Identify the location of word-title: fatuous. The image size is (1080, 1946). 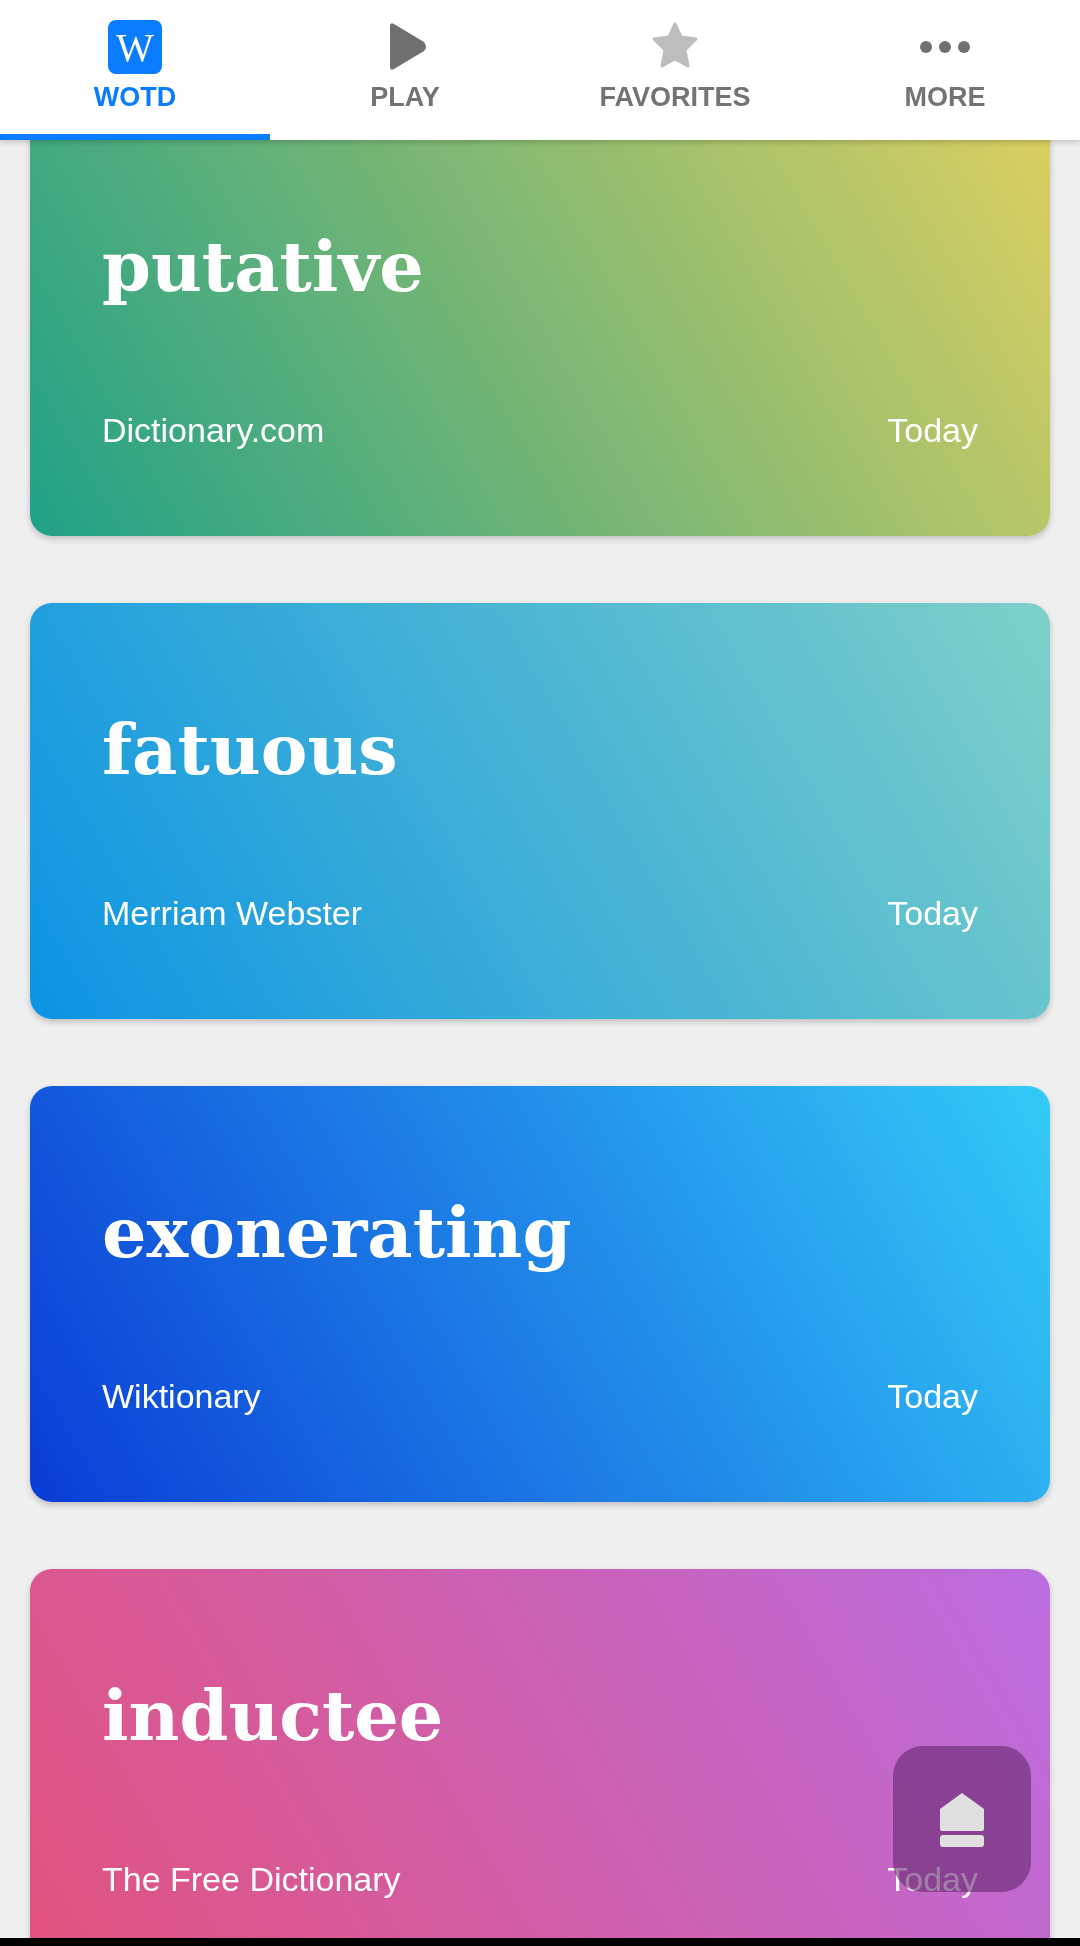
(250, 750).